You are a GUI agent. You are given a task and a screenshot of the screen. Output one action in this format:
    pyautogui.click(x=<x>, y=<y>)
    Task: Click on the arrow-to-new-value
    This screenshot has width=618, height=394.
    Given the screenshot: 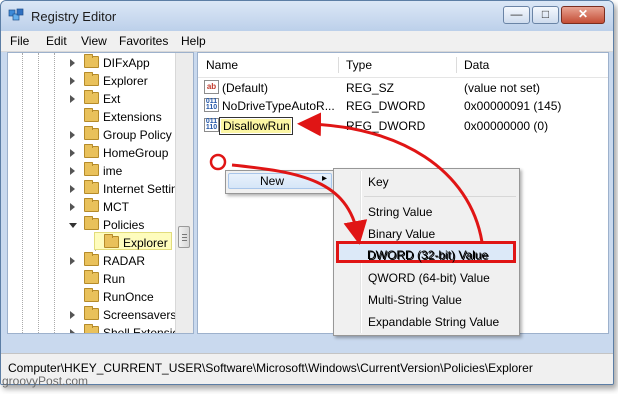 What is the action you would take?
    pyautogui.click(x=390, y=177)
    